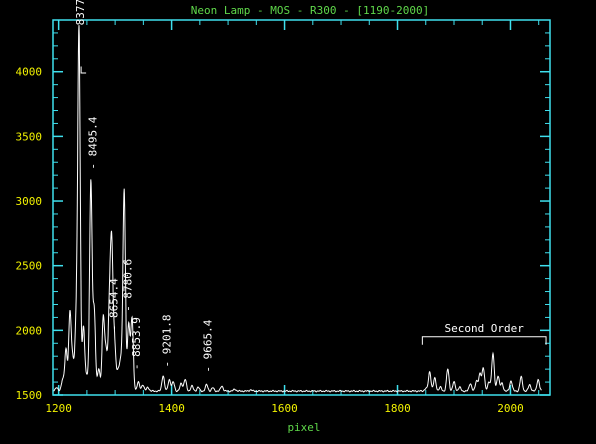 This screenshot has height=444, width=596. Describe the element at coordinates (310, 10) in the screenshot. I see `chart-title: Neon Lamp - MOS - R300 - [1190-2000]` at that location.